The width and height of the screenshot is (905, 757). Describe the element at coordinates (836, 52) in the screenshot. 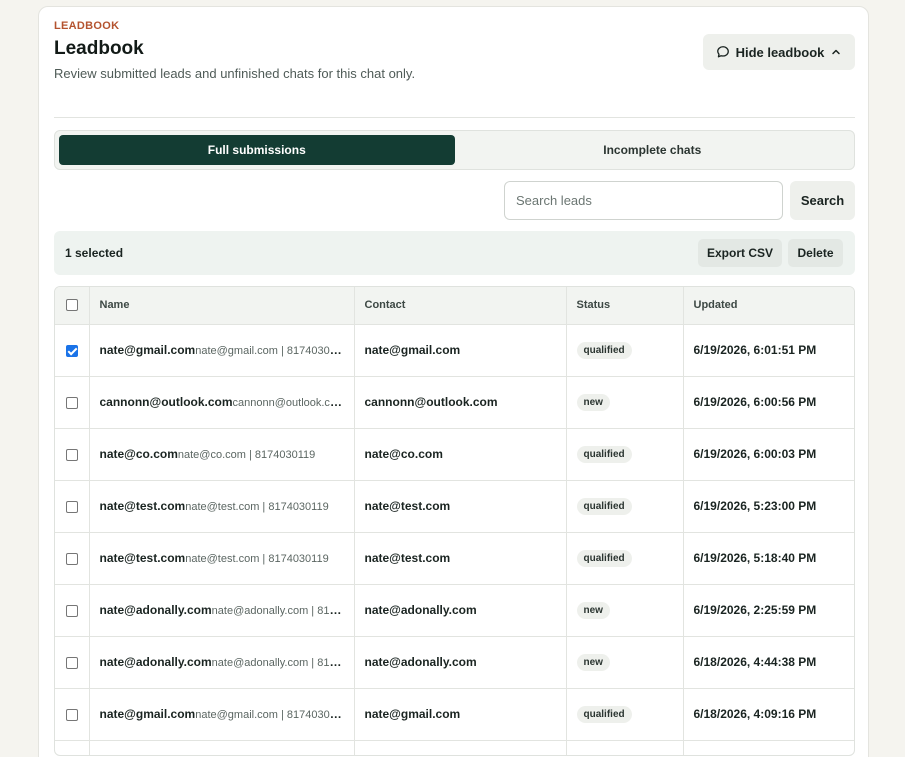

I see `chevron-up-icon` at that location.